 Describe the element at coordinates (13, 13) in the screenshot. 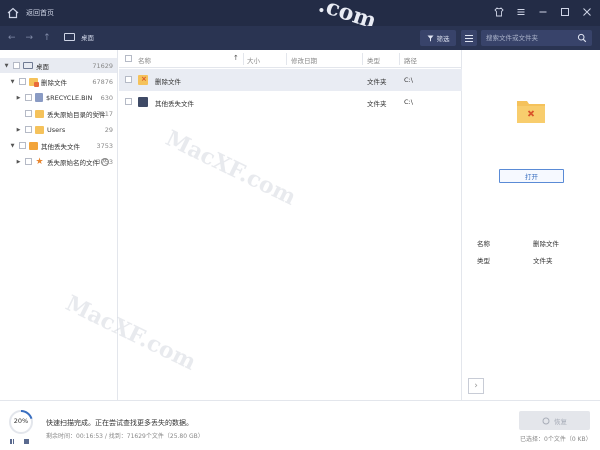

I see `home-icon` at that location.